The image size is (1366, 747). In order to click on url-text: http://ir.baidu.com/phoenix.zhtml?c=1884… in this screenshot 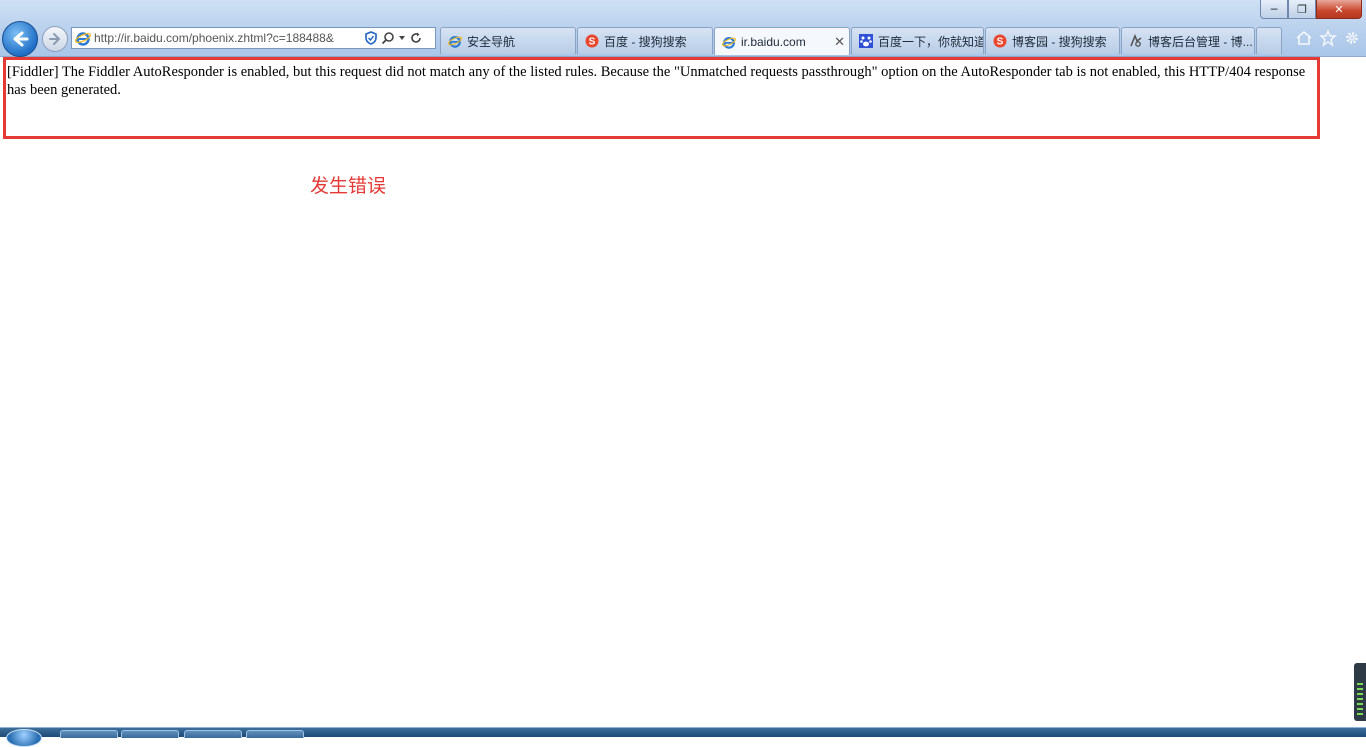, I will do `click(228, 38)`.